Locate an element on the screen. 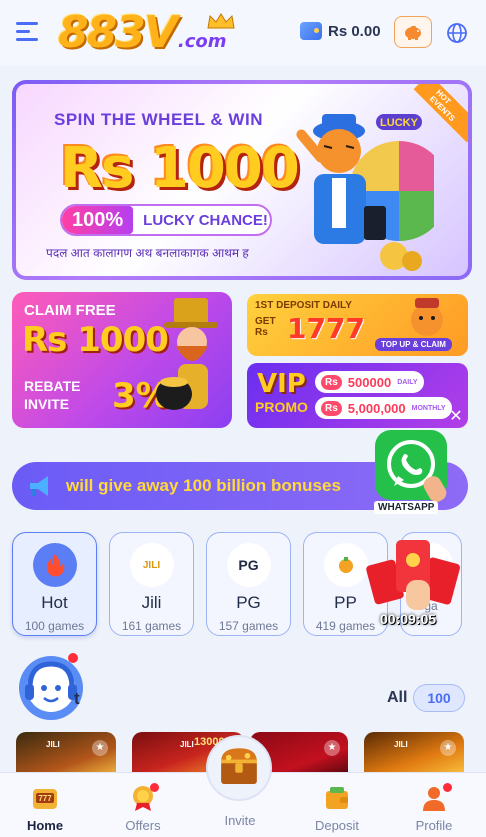  category-name: Hot is located at coordinates (54, 602).